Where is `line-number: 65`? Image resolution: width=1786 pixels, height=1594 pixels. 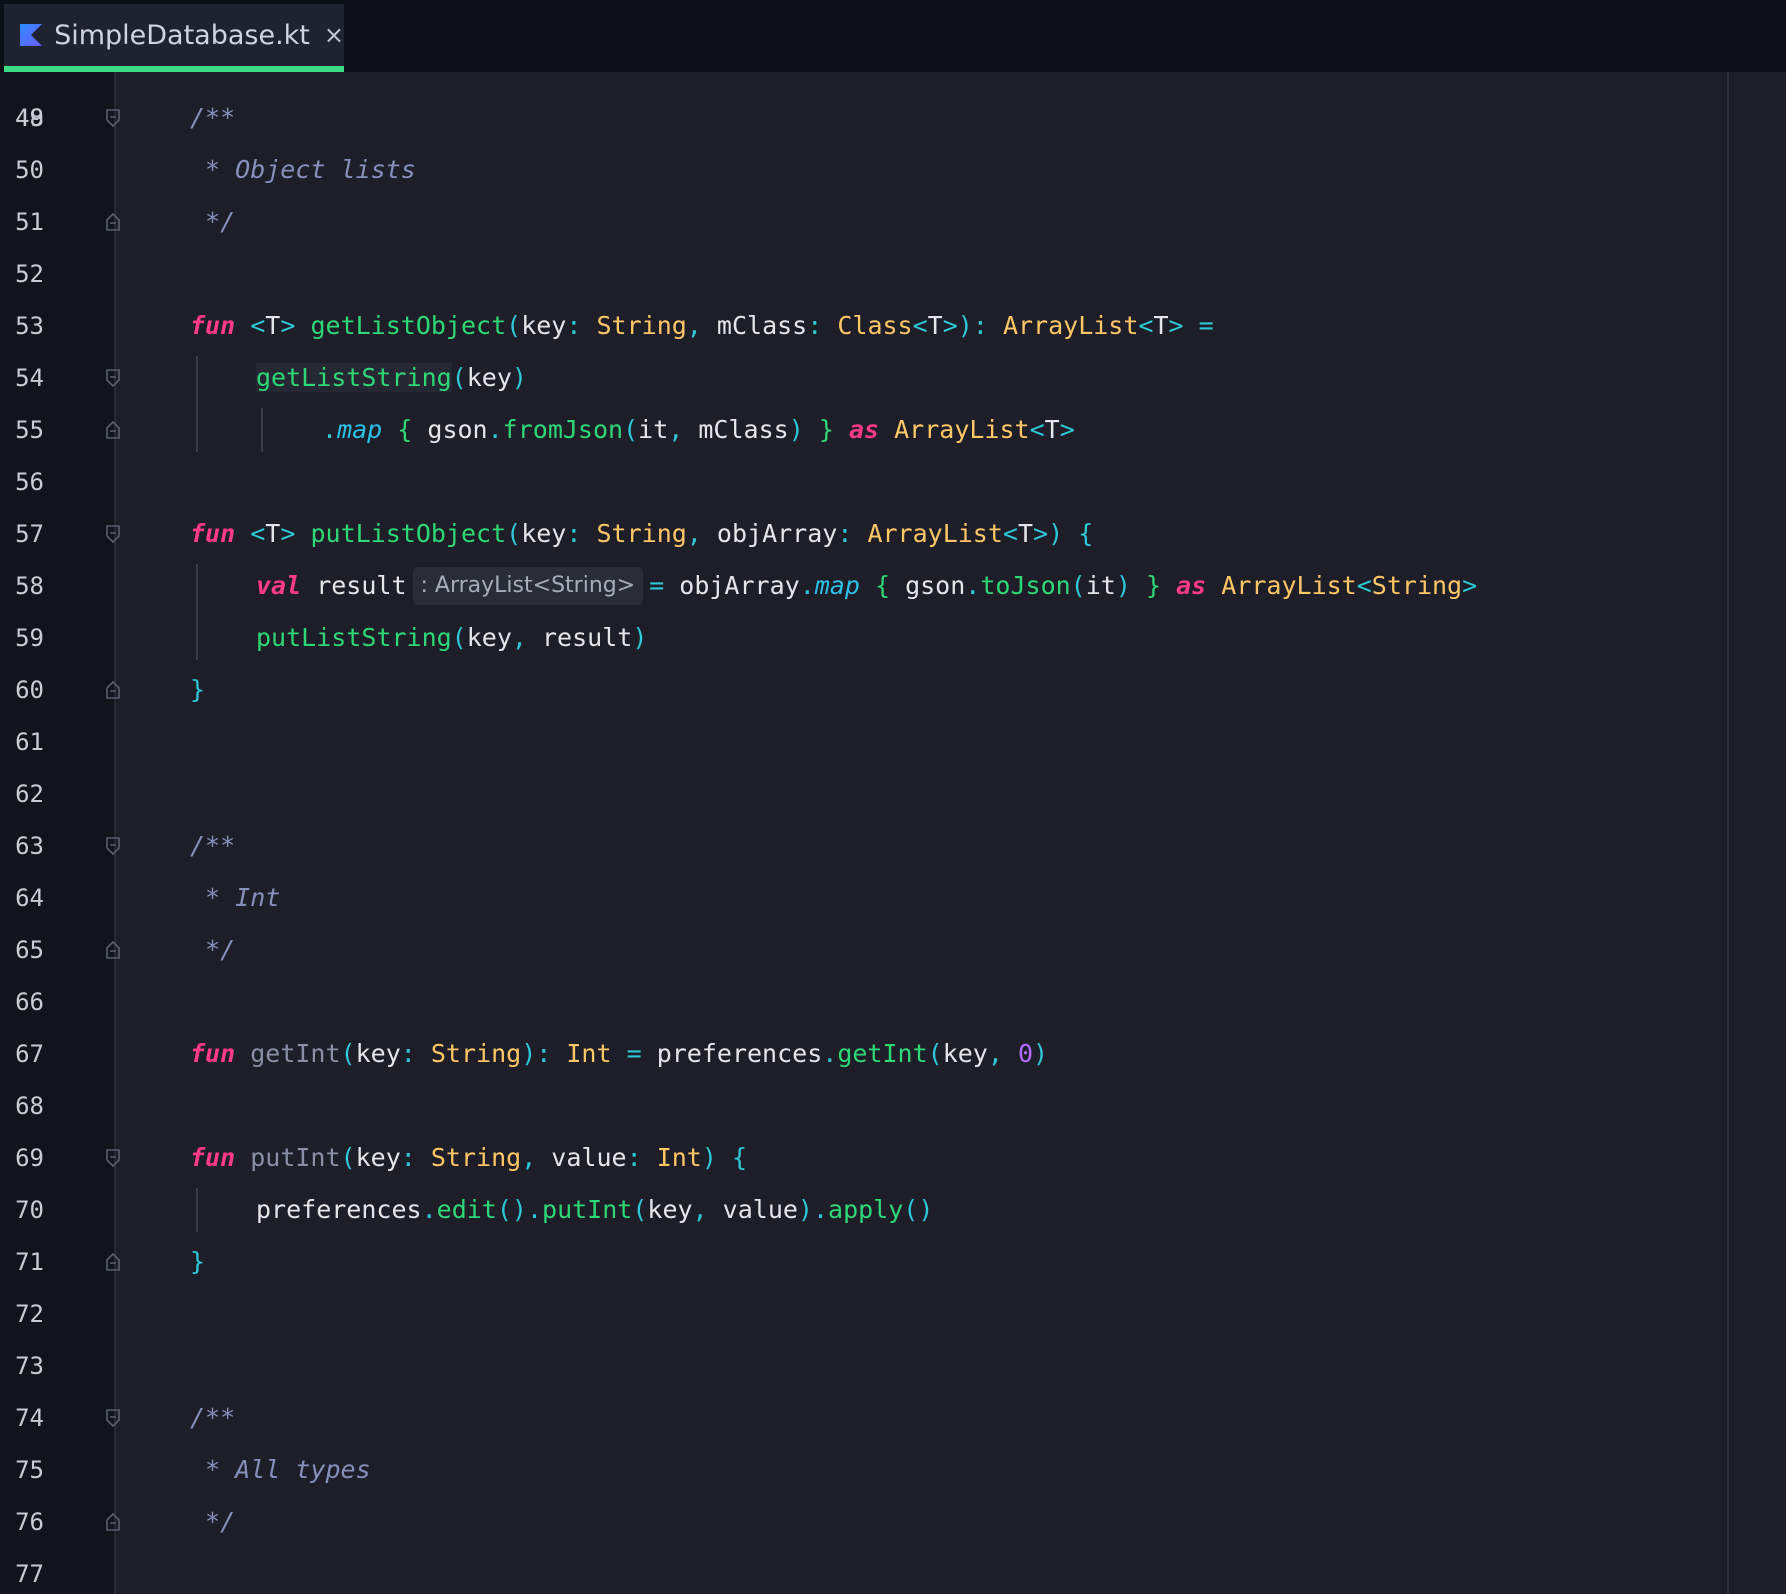 line-number: 65 is located at coordinates (29, 950).